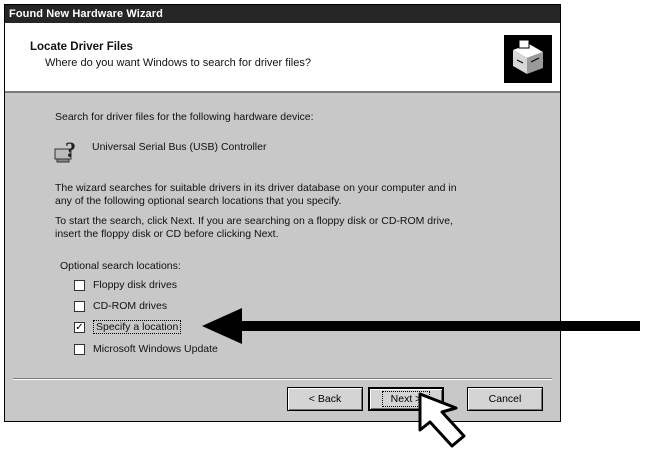 This screenshot has height=454, width=645. I want to click on footer-separator, so click(282, 379).